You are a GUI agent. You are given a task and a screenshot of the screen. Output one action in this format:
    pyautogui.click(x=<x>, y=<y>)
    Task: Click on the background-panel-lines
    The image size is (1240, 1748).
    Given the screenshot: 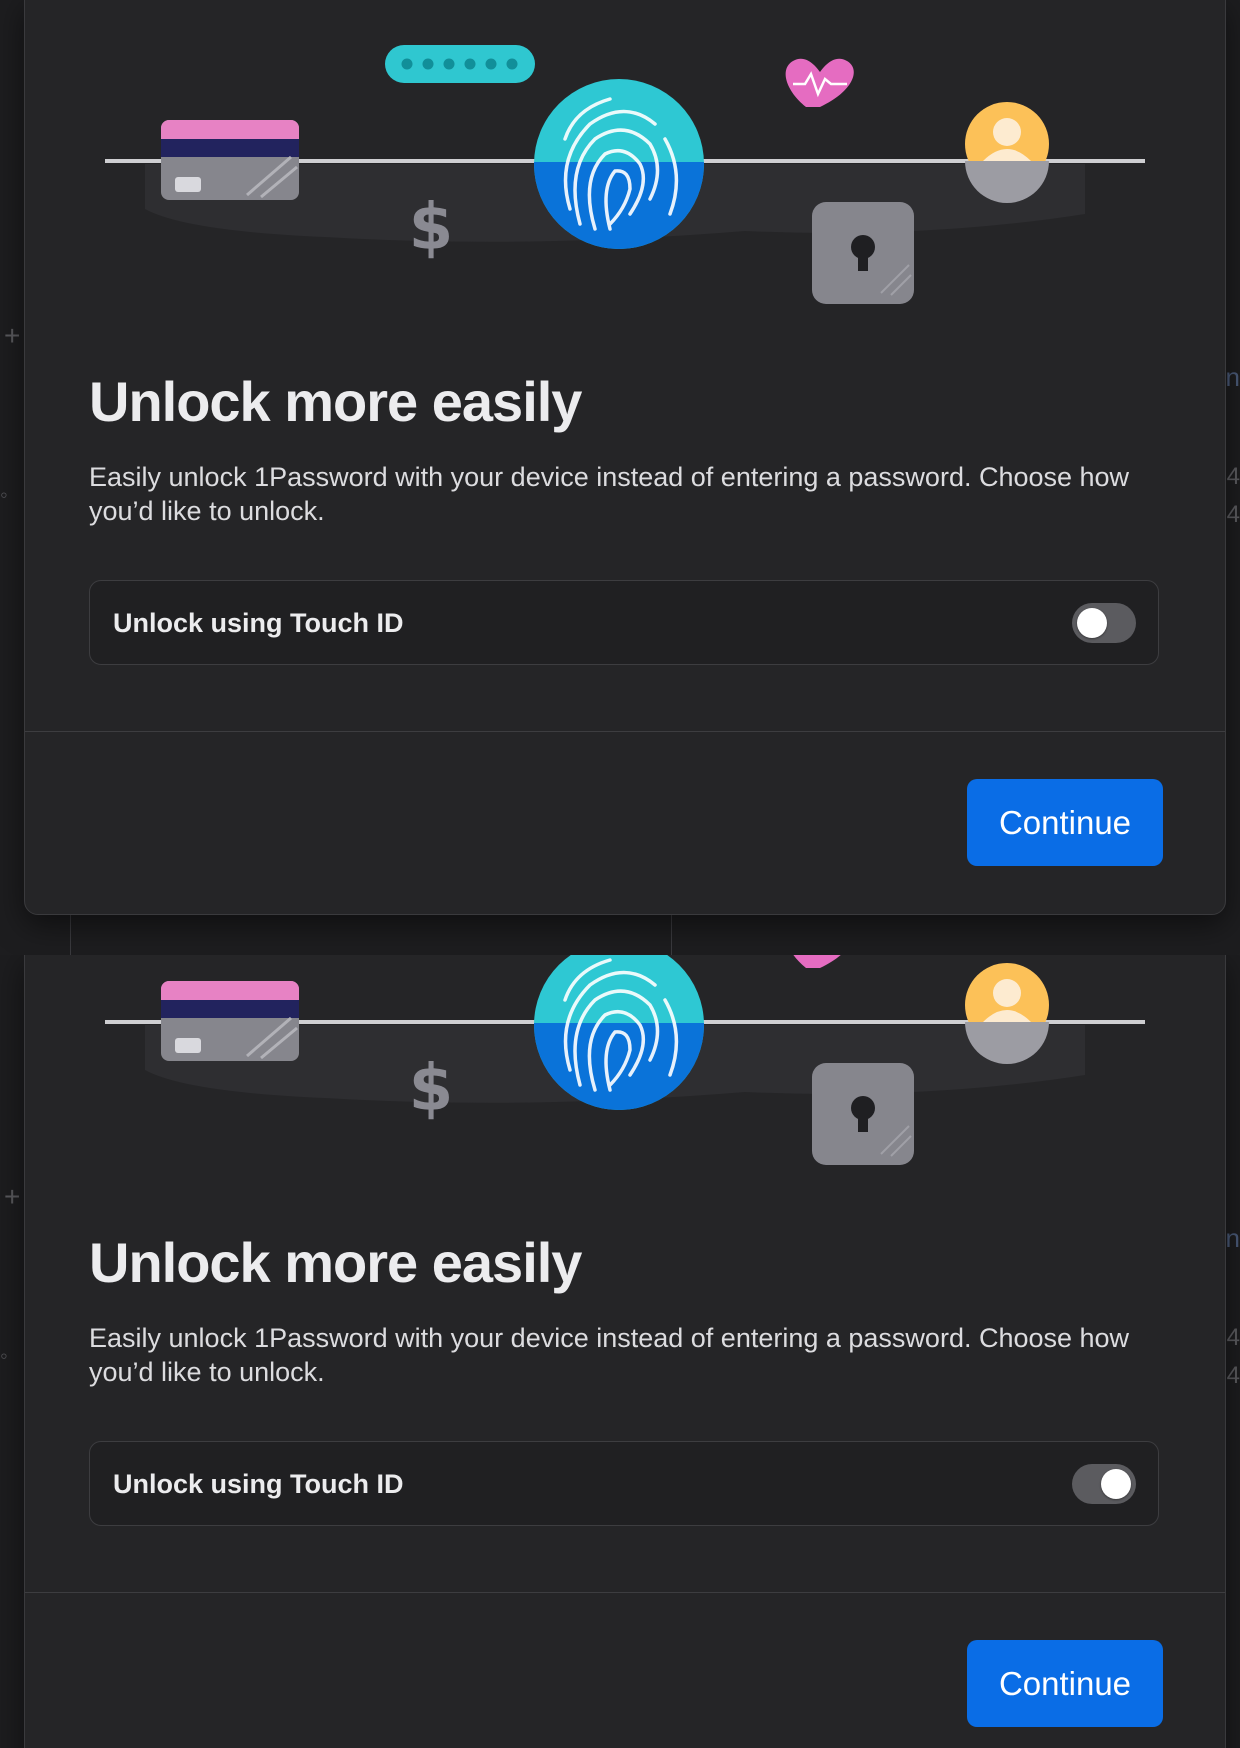 What is the action you would take?
    pyautogui.click(x=371, y=933)
    